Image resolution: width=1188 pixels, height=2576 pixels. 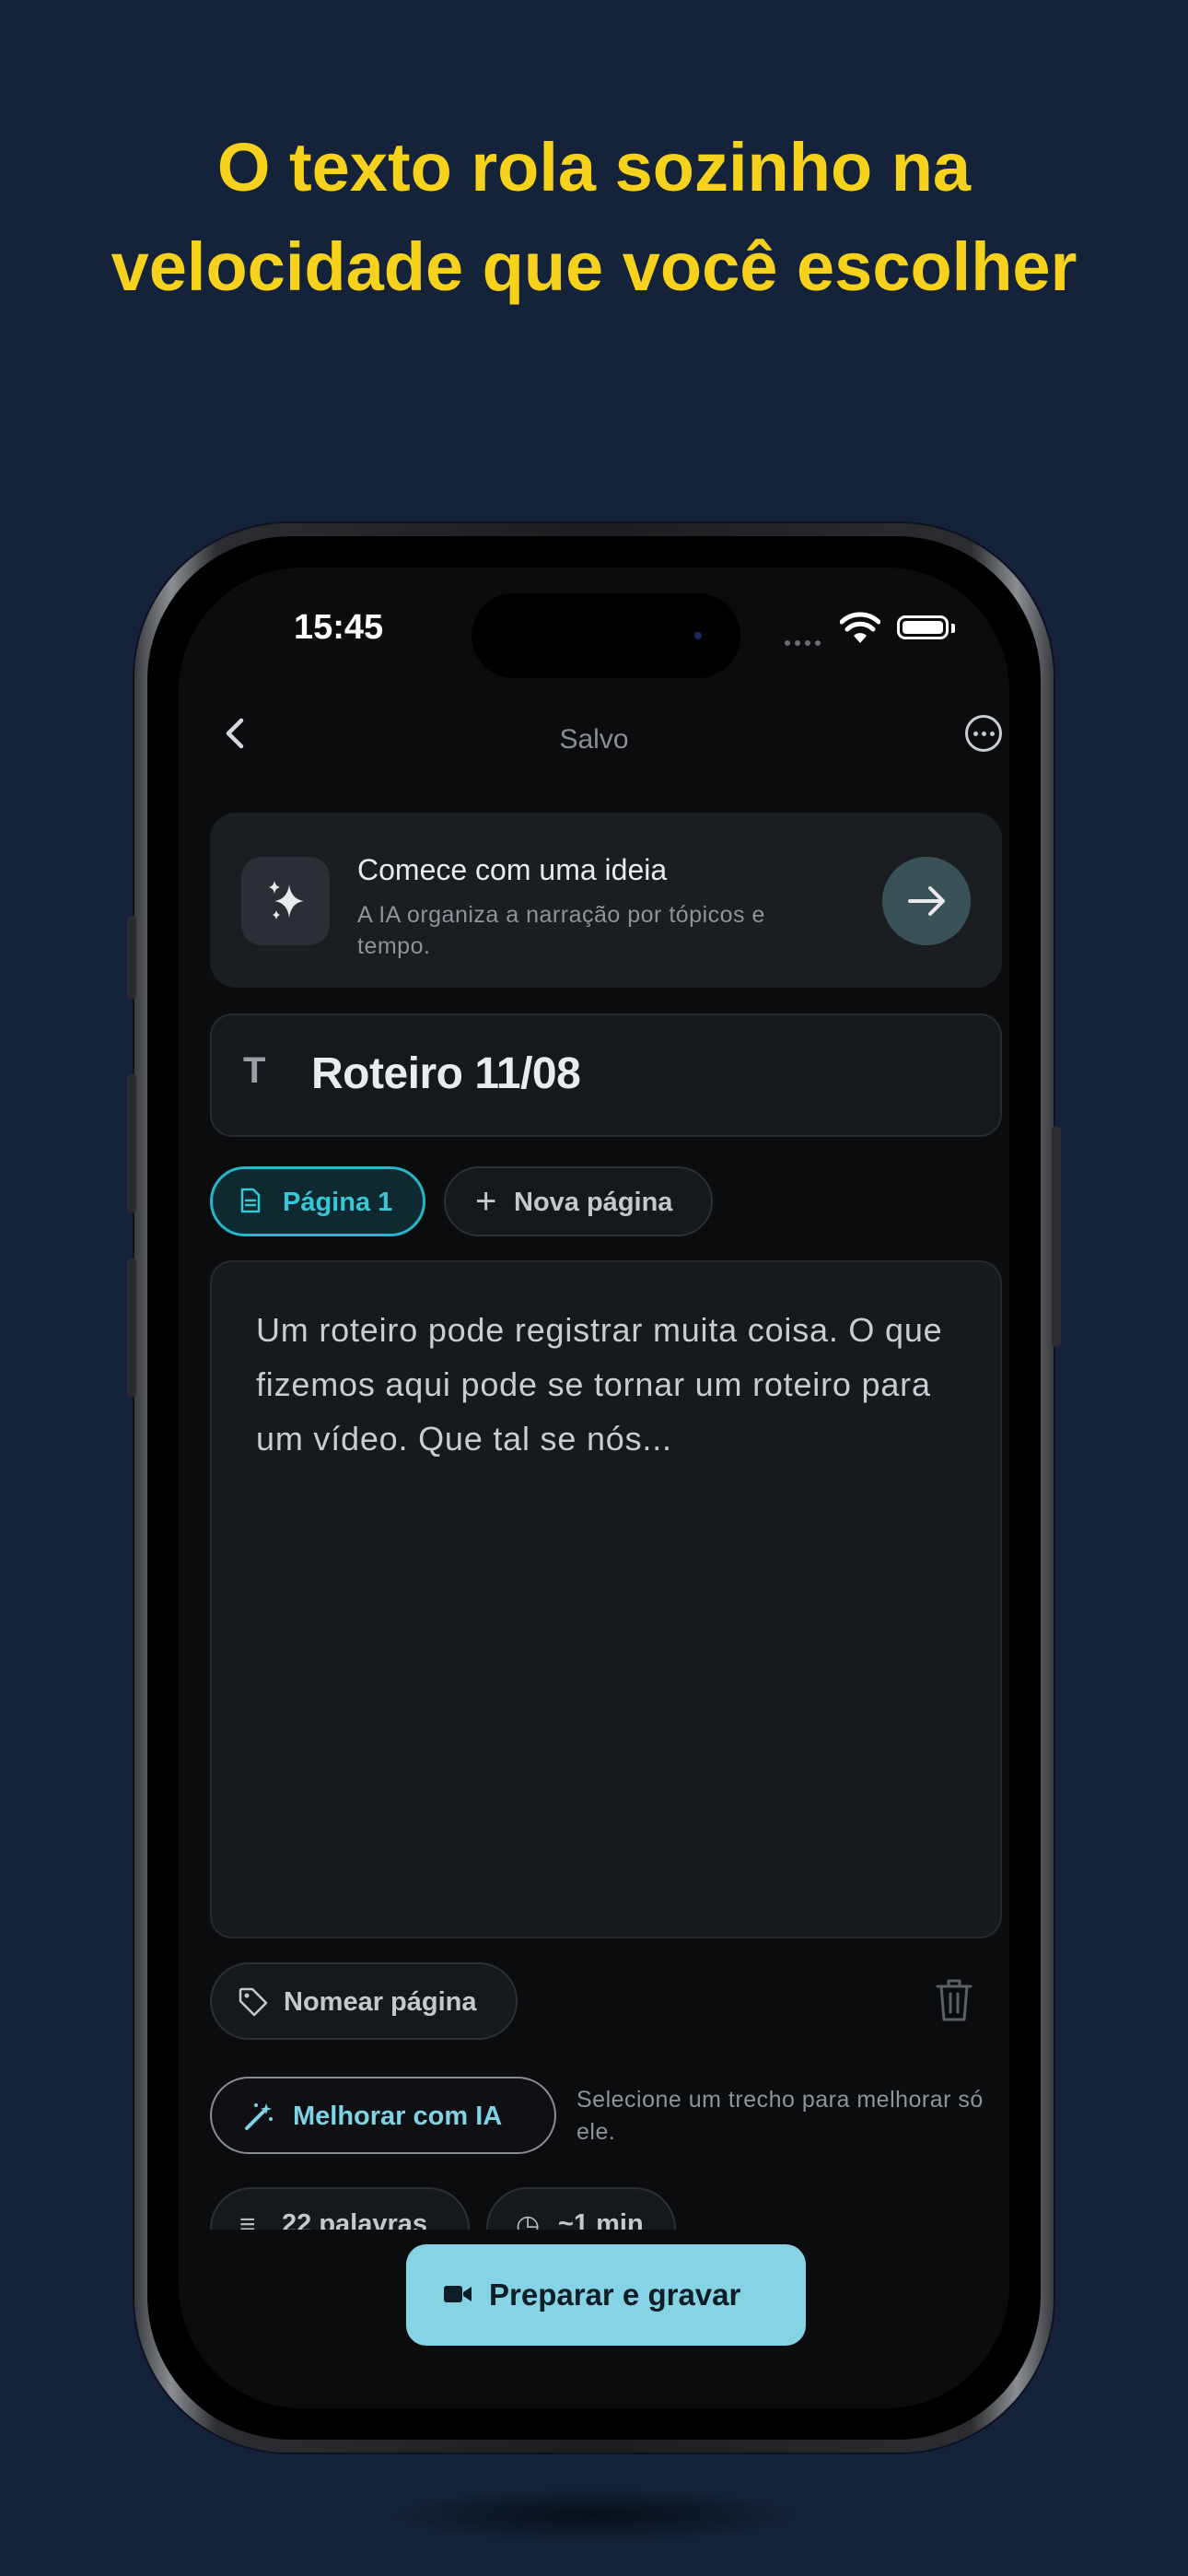 I want to click on camera-dot, so click(x=698, y=635).